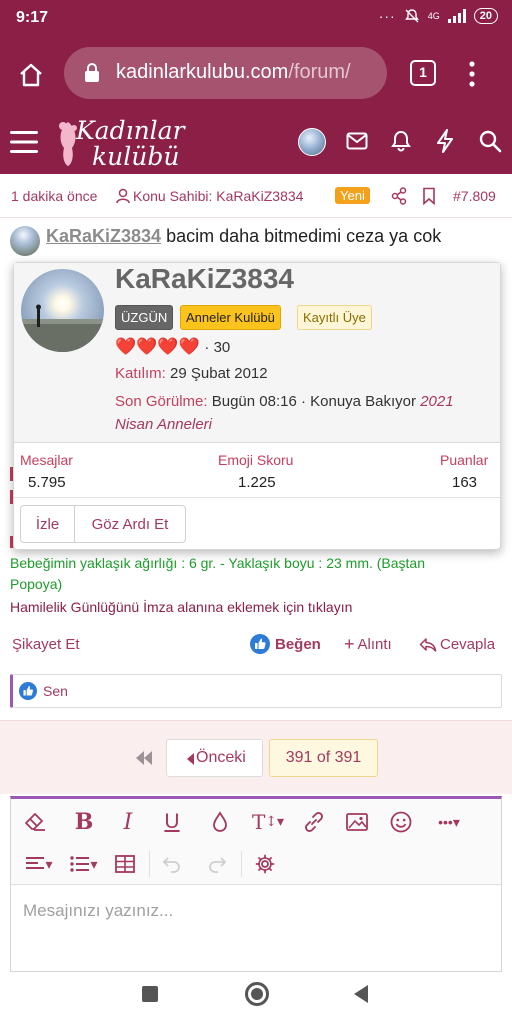  What do you see at coordinates (423, 73) in the screenshot?
I see `tab-switcher-button: 1` at bounding box center [423, 73].